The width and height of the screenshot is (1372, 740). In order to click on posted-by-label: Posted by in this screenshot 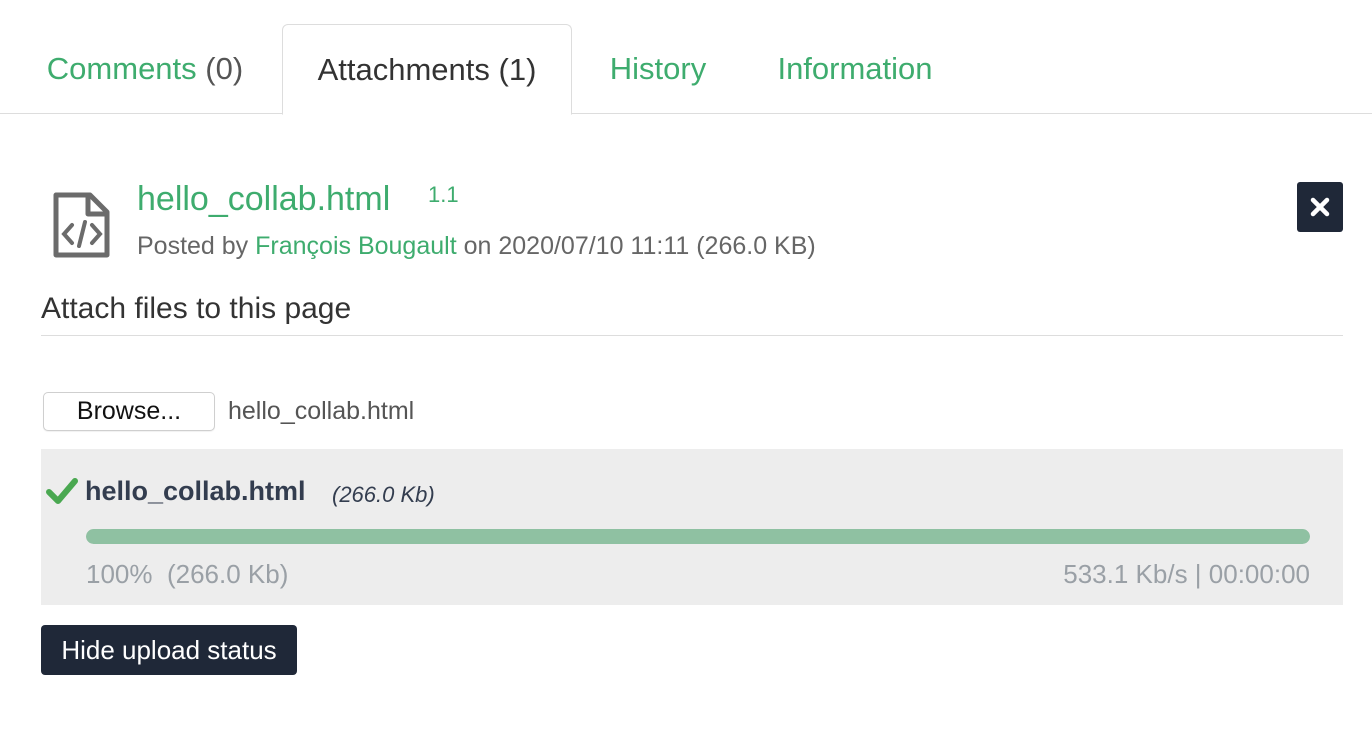, I will do `click(193, 246)`.